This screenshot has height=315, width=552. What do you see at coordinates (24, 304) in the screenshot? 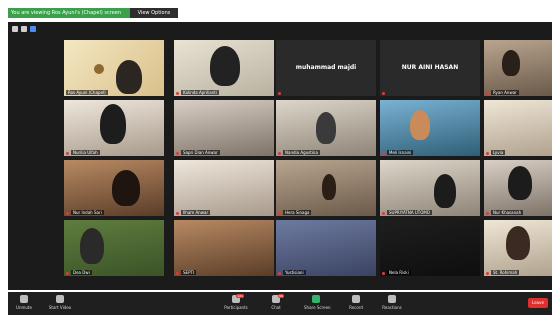
I see `unmute-button: Unmute` at bounding box center [24, 304].